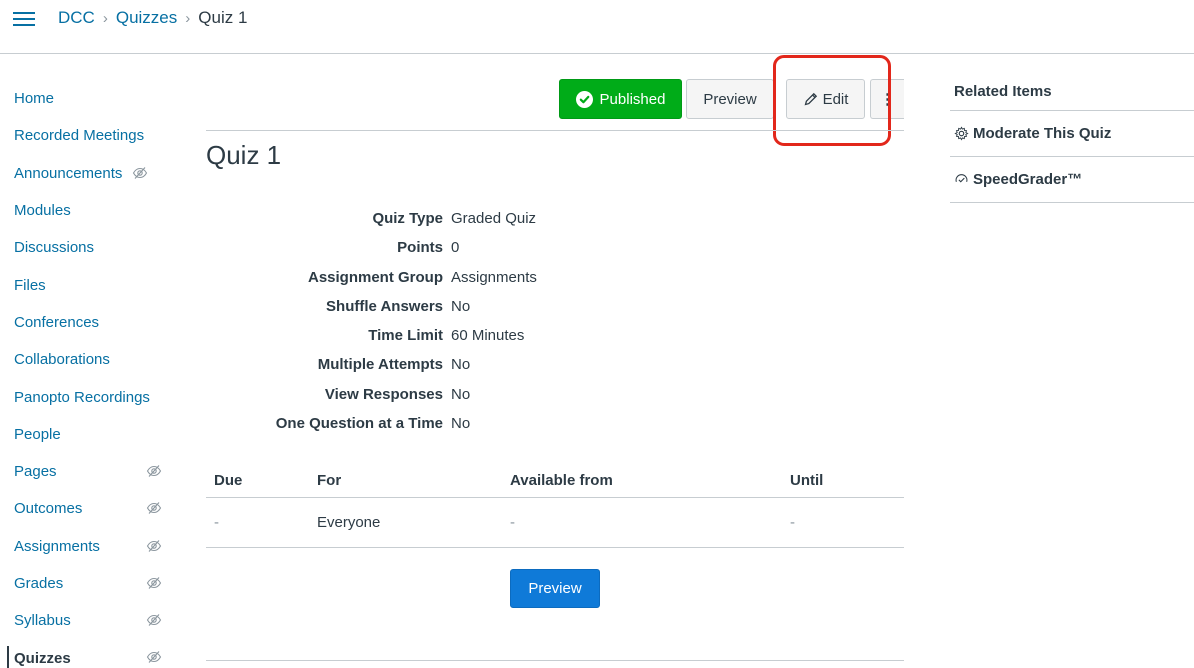 The height and width of the screenshot is (668, 1194). I want to click on breadcrumb-quizzes: Quizzes, so click(146, 18).